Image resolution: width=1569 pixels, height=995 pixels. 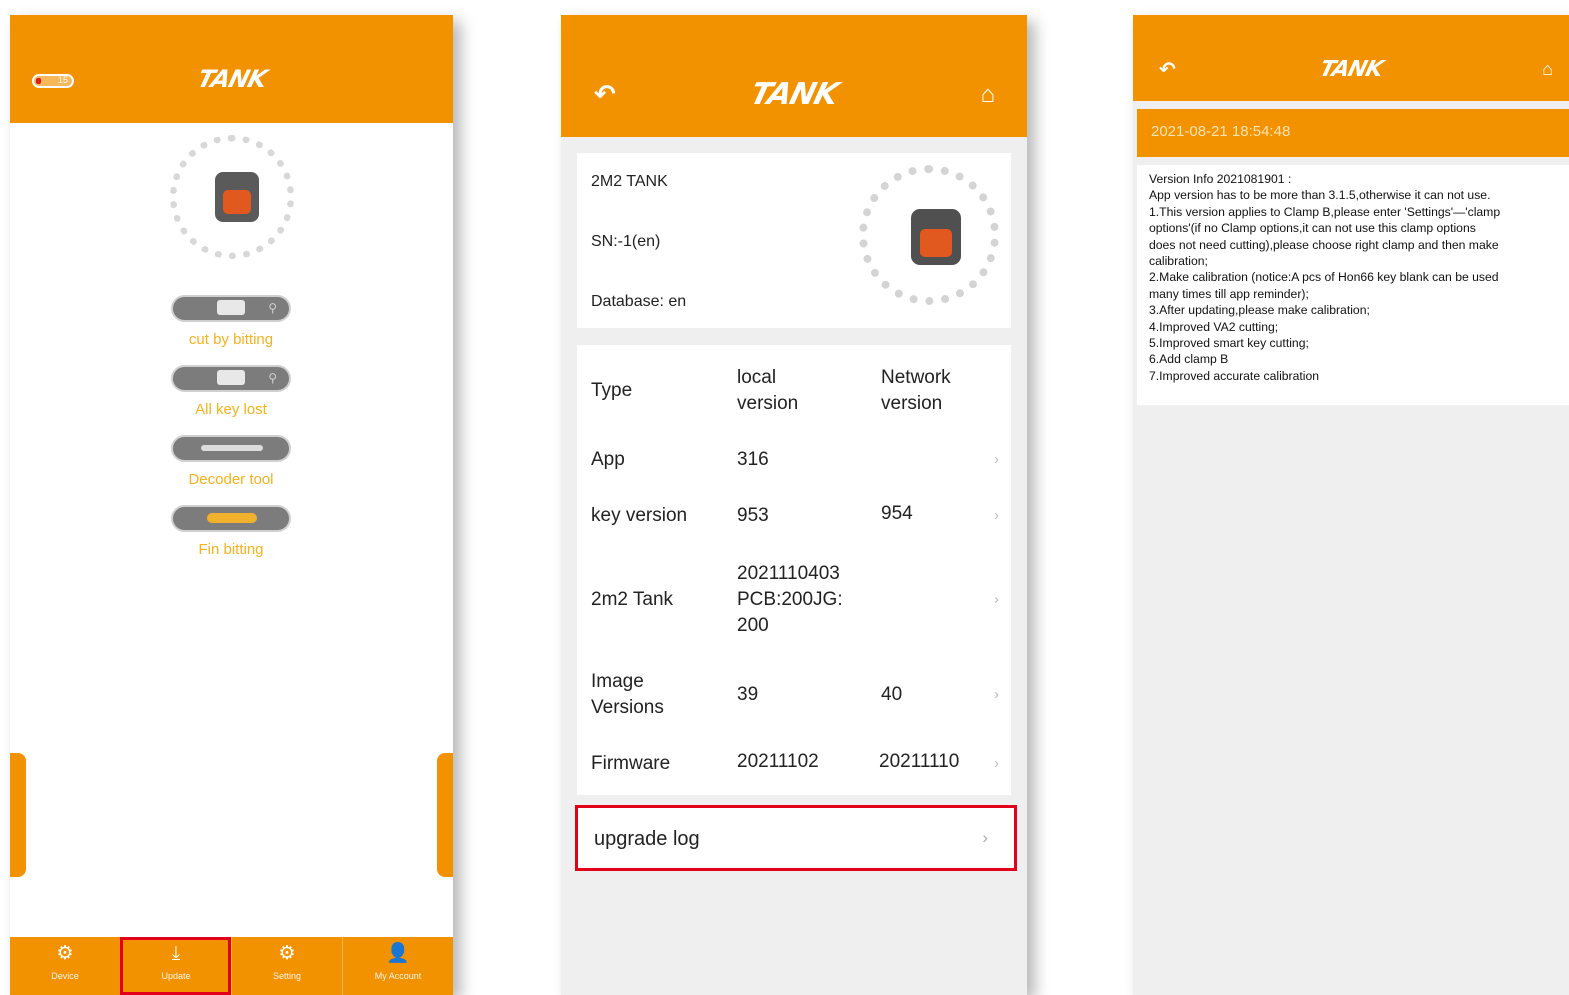 What do you see at coordinates (1221, 131) in the screenshot?
I see `log-date: 2021-08-21 18:54:48` at bounding box center [1221, 131].